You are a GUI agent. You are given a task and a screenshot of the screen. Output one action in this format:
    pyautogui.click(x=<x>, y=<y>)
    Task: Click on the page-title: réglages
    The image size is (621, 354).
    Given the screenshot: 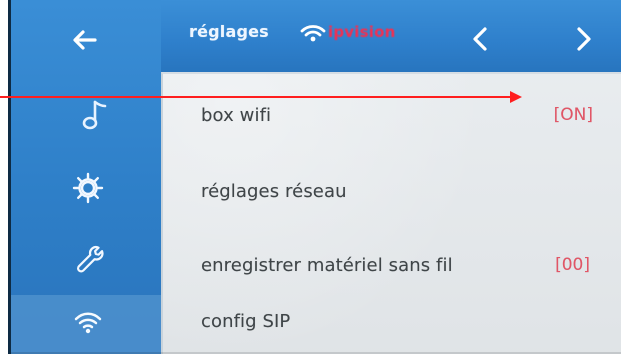 What is the action you would take?
    pyautogui.click(x=229, y=31)
    